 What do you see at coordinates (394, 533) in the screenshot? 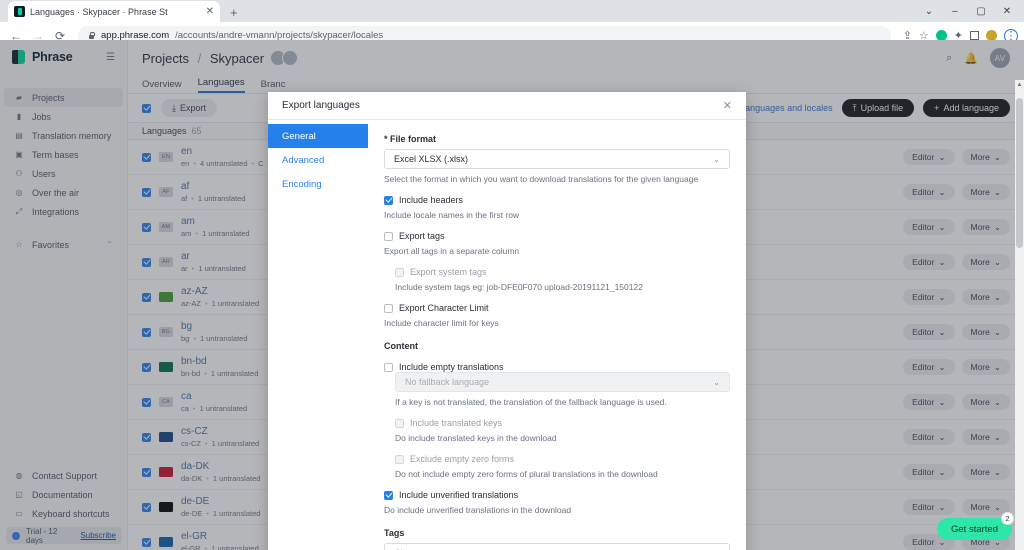
I see `tags-label: Tags` at bounding box center [394, 533].